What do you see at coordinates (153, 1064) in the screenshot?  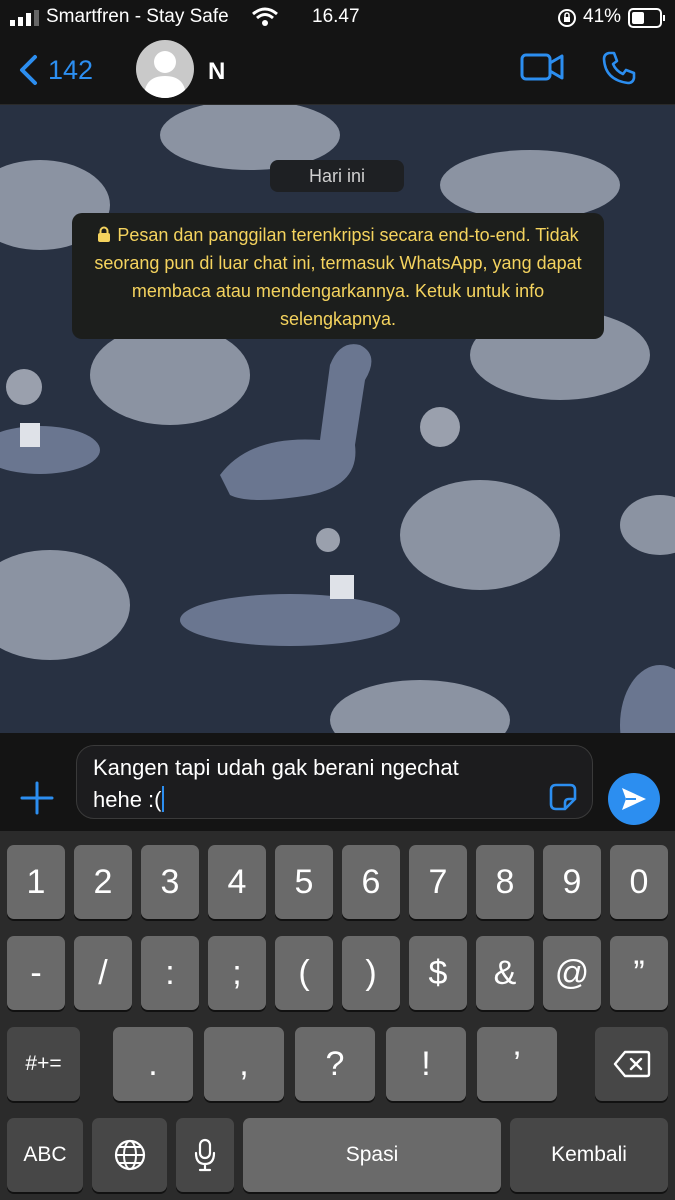 I see `key-period: .` at bounding box center [153, 1064].